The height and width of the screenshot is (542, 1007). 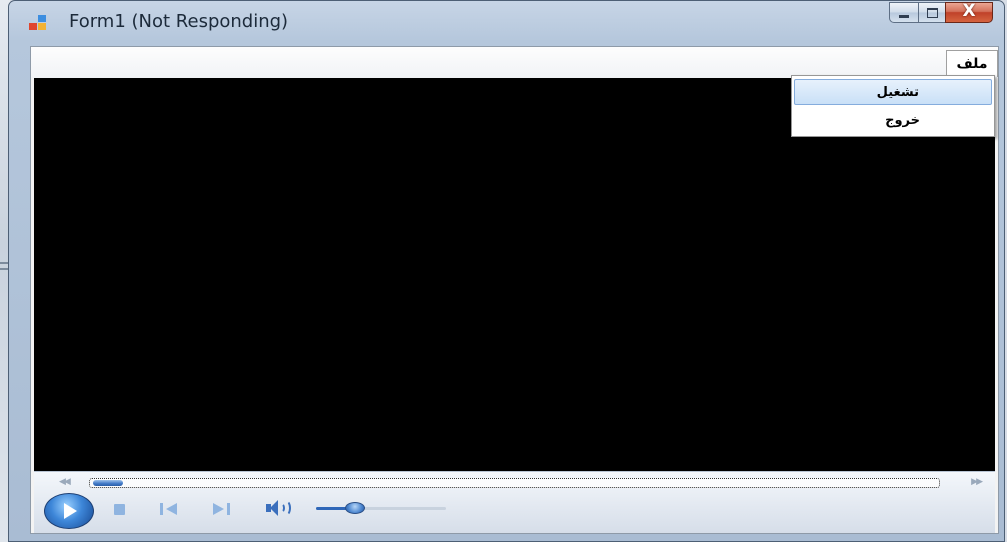 What do you see at coordinates (893, 92) in the screenshot?
I see `menu-item-play: تشغيل` at bounding box center [893, 92].